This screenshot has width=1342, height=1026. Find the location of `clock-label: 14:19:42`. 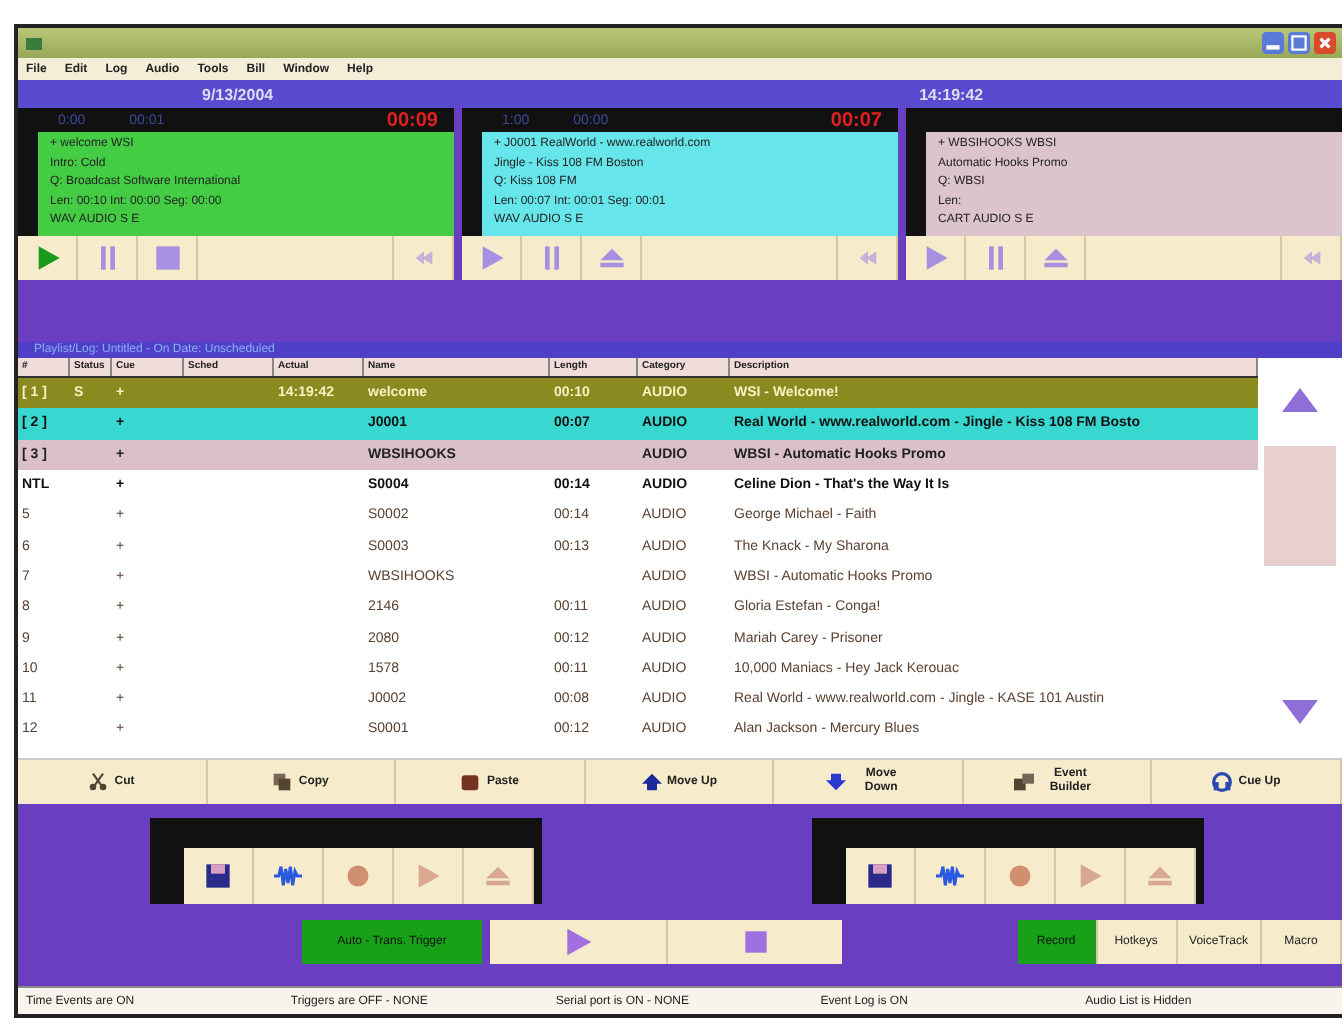

clock-label: 14:19:42 is located at coordinates (951, 94).